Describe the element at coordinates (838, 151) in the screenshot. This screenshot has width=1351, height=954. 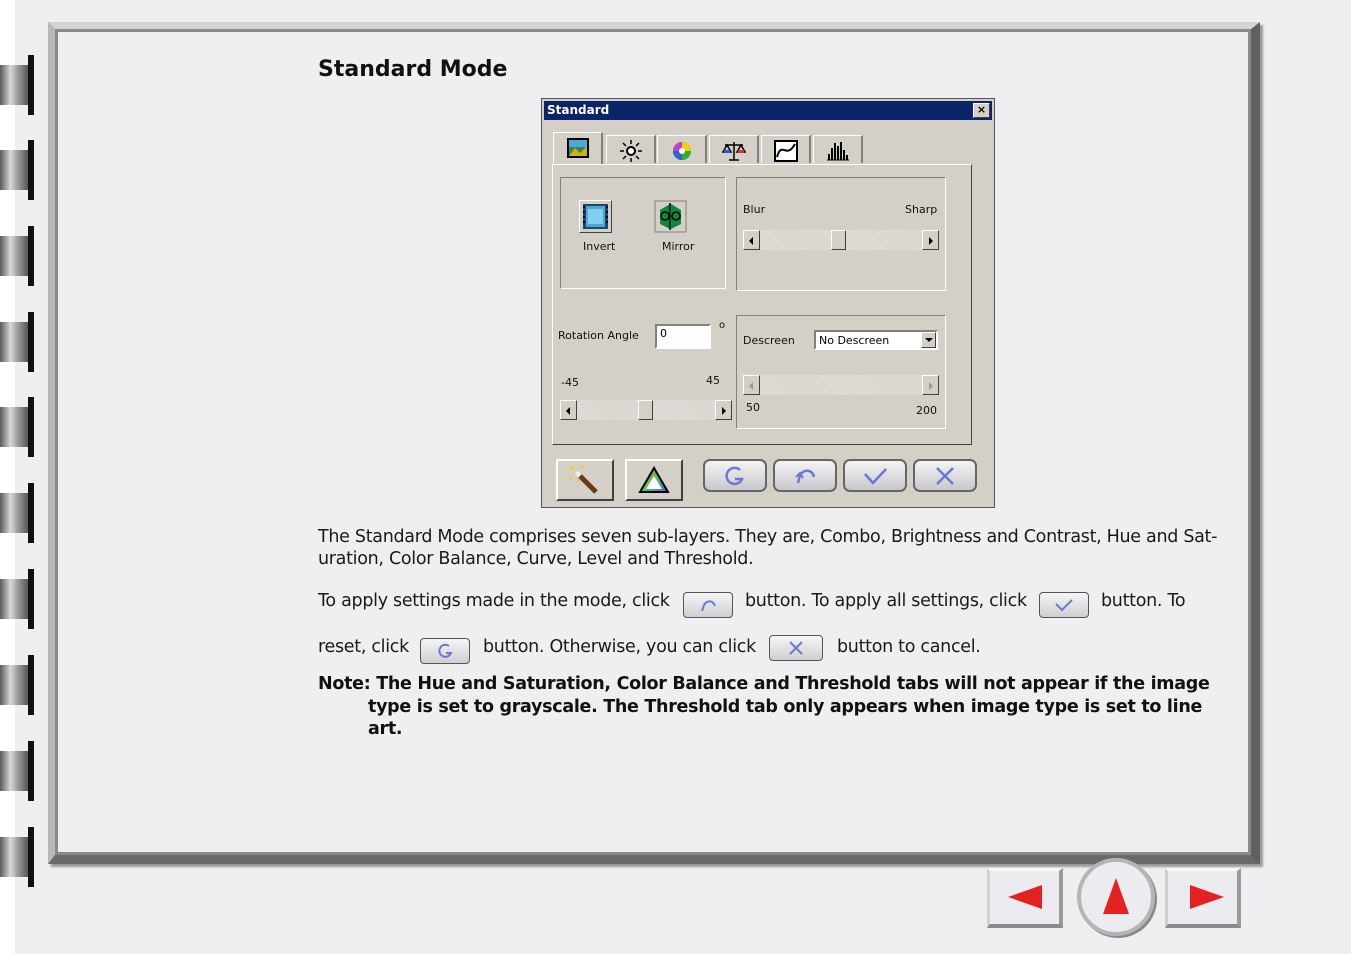
I see `level-icon` at that location.